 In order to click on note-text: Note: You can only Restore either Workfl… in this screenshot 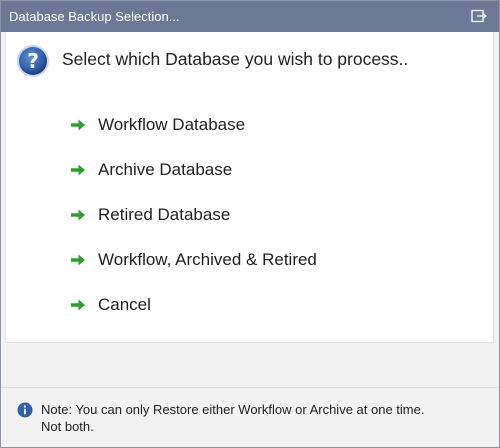, I will do `click(232, 418)`.